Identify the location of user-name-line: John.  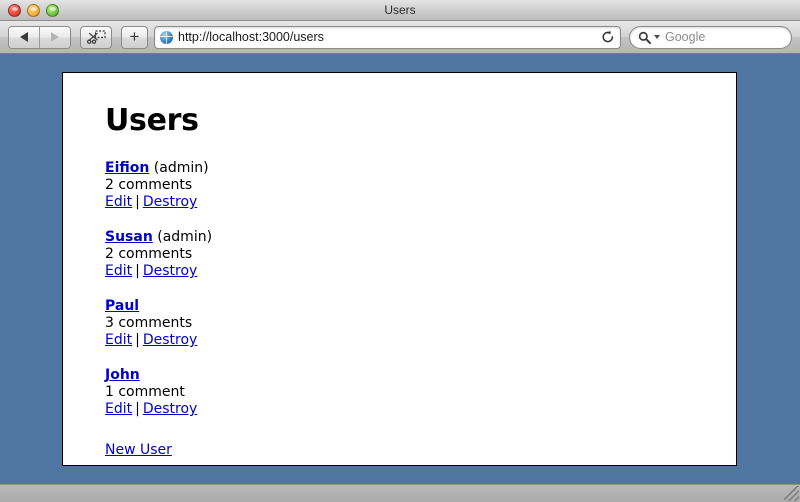
(399, 375).